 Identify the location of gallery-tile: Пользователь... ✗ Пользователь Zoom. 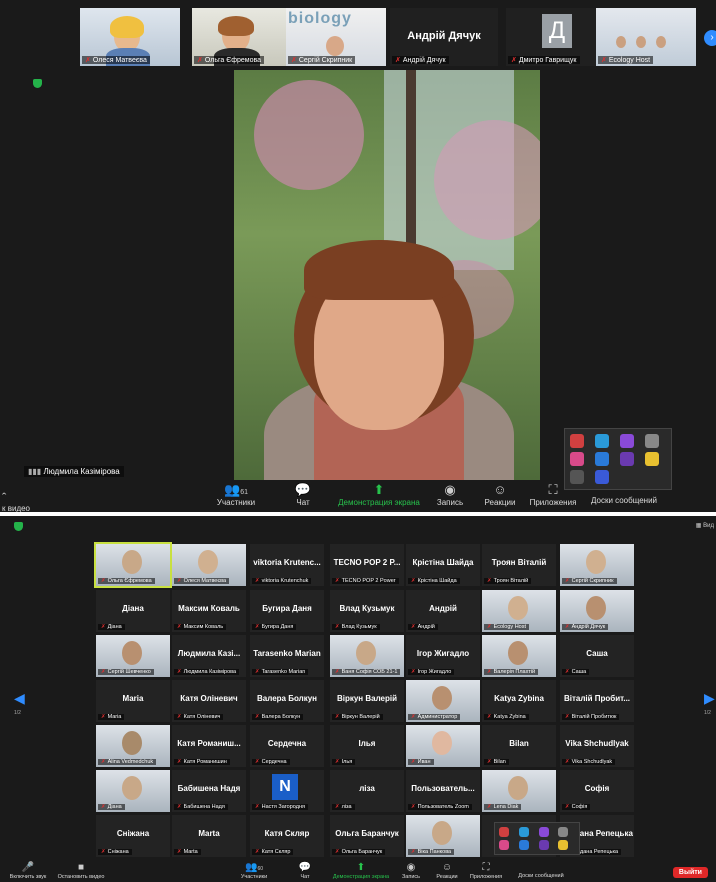
(443, 791).